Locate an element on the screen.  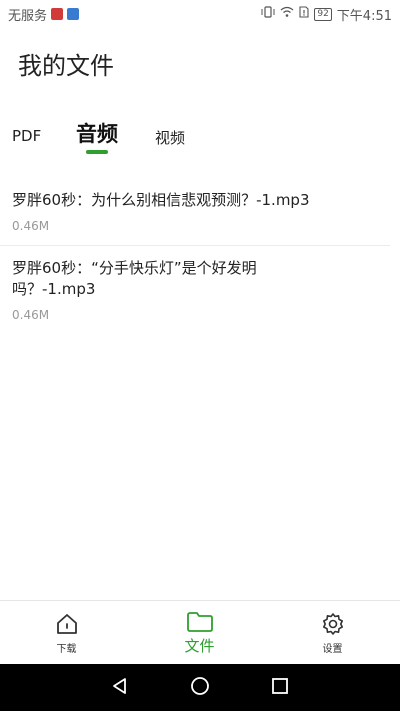
status-right: 92 下午4:51 is located at coordinates (326, 14).